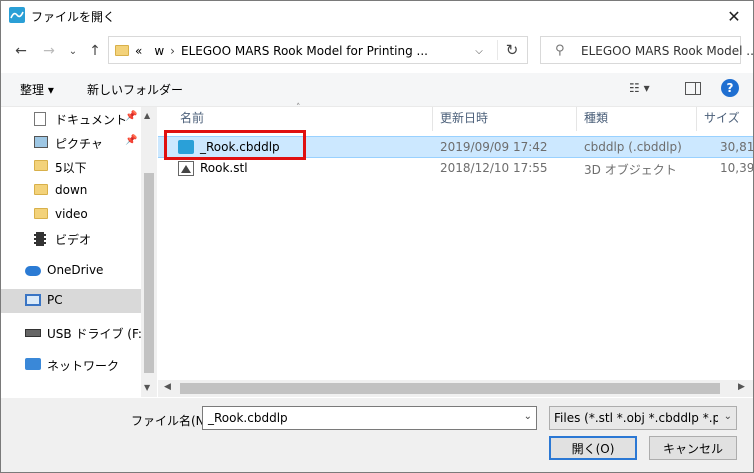 This screenshot has height=473, width=754. I want to click on sidebar-item-label: ドキュメント, so click(91, 120).